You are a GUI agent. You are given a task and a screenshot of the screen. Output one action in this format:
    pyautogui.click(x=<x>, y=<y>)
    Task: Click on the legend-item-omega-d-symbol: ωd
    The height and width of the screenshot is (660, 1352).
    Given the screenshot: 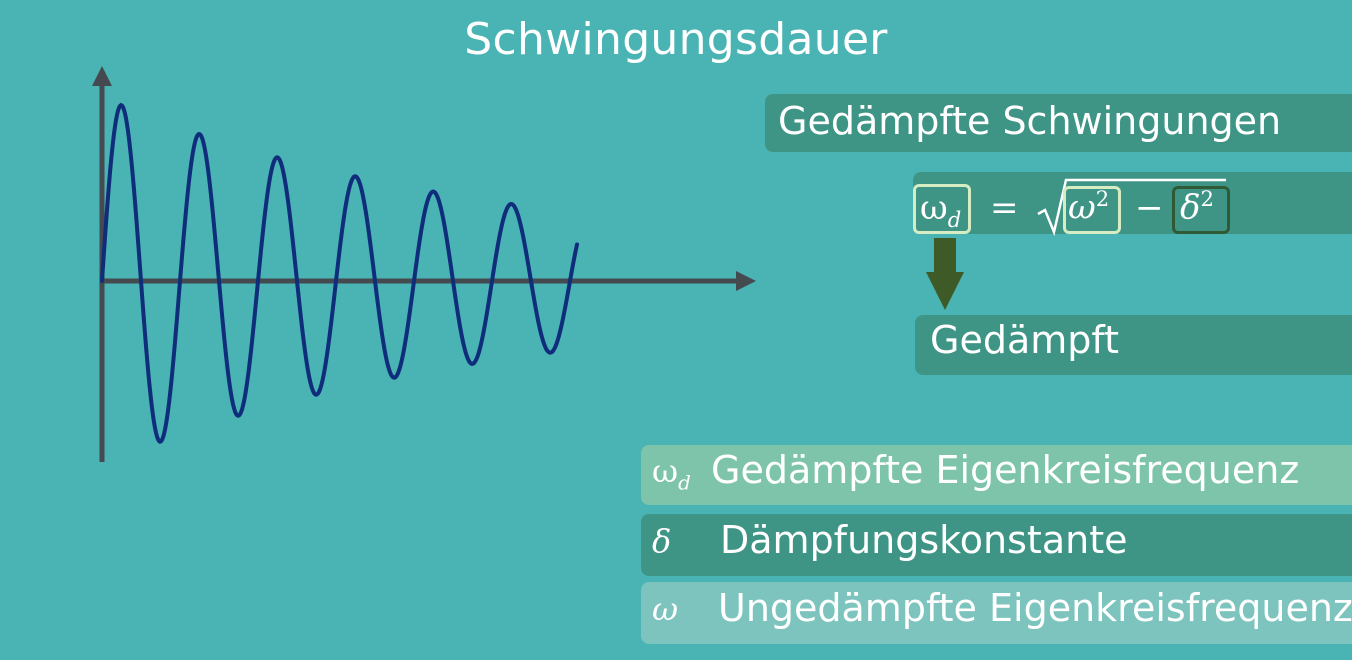 What is the action you would take?
    pyautogui.click(x=671, y=473)
    